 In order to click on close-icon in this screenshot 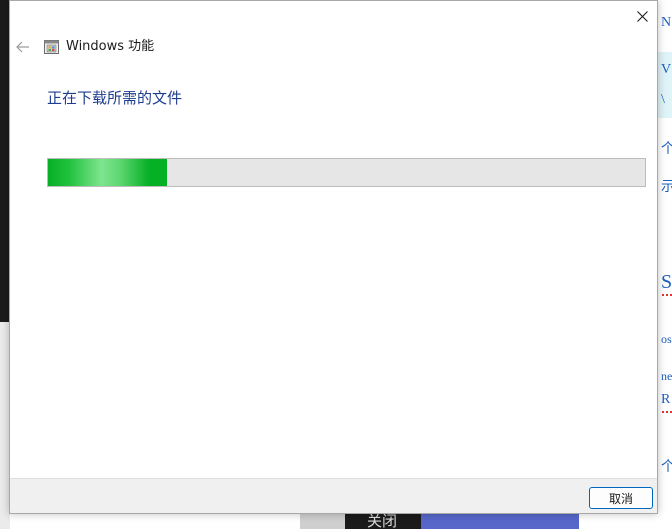, I will do `click(642, 16)`.